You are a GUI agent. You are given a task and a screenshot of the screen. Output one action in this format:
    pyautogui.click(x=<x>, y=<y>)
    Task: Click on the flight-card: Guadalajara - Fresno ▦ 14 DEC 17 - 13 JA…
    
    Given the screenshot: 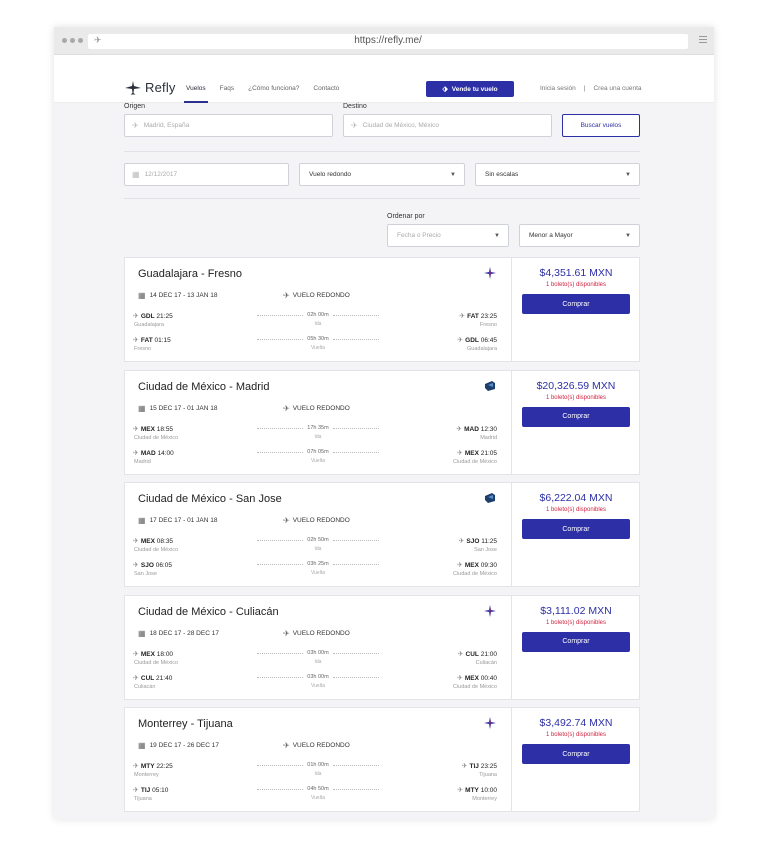 What is the action you would take?
    pyautogui.click(x=382, y=309)
    